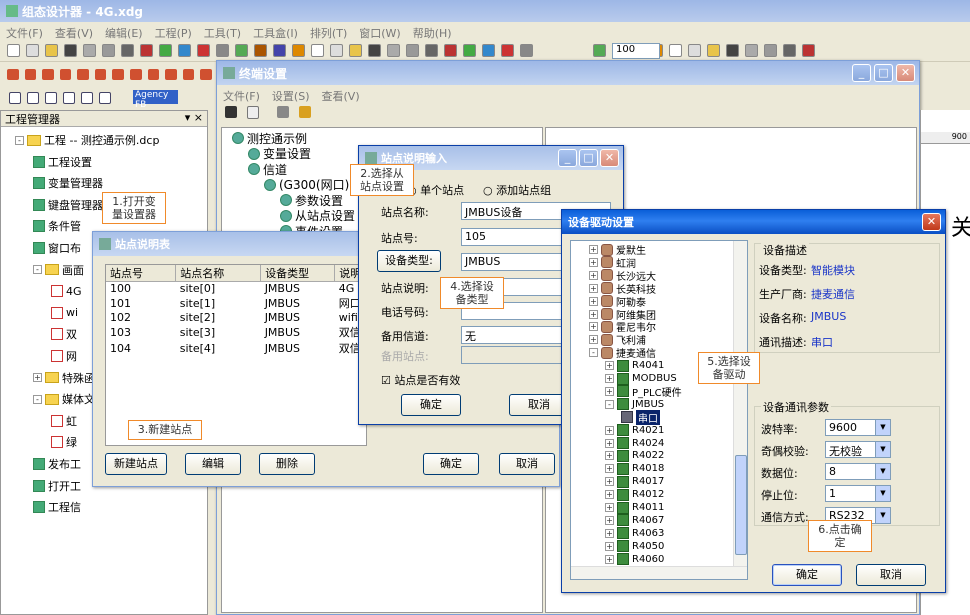 The image size is (970, 615). Describe the element at coordinates (62, 162) in the screenshot. I see `project-tree-item: 工程设置` at that location.